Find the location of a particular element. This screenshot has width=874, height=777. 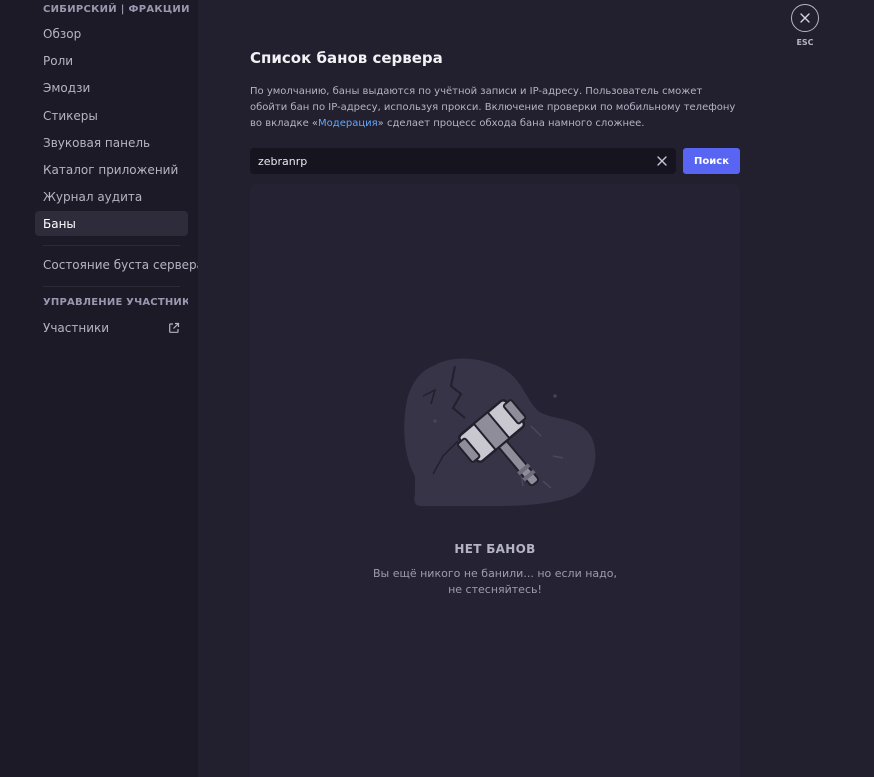

sidebar-item-emoji: Эмодзи is located at coordinates (111, 87).